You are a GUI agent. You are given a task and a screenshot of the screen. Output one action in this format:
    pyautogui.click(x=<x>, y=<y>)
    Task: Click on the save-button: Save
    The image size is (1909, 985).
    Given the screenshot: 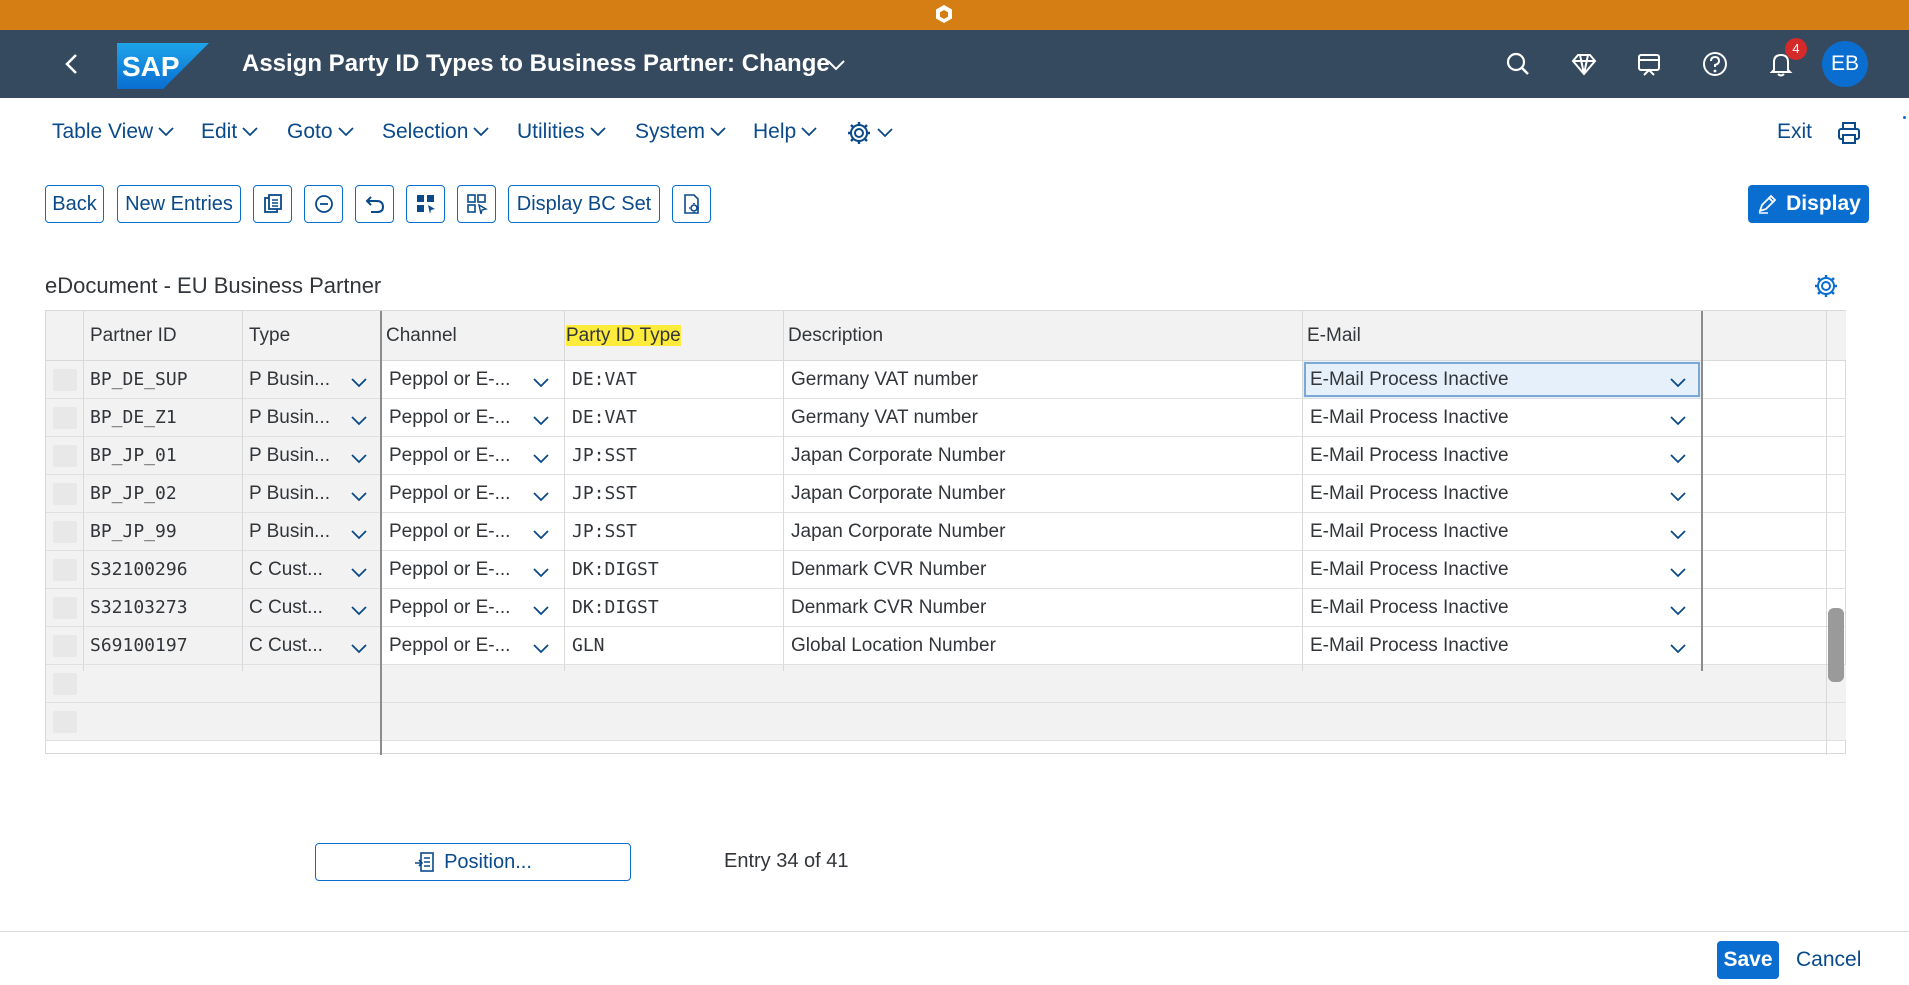 What is the action you would take?
    pyautogui.click(x=1748, y=960)
    